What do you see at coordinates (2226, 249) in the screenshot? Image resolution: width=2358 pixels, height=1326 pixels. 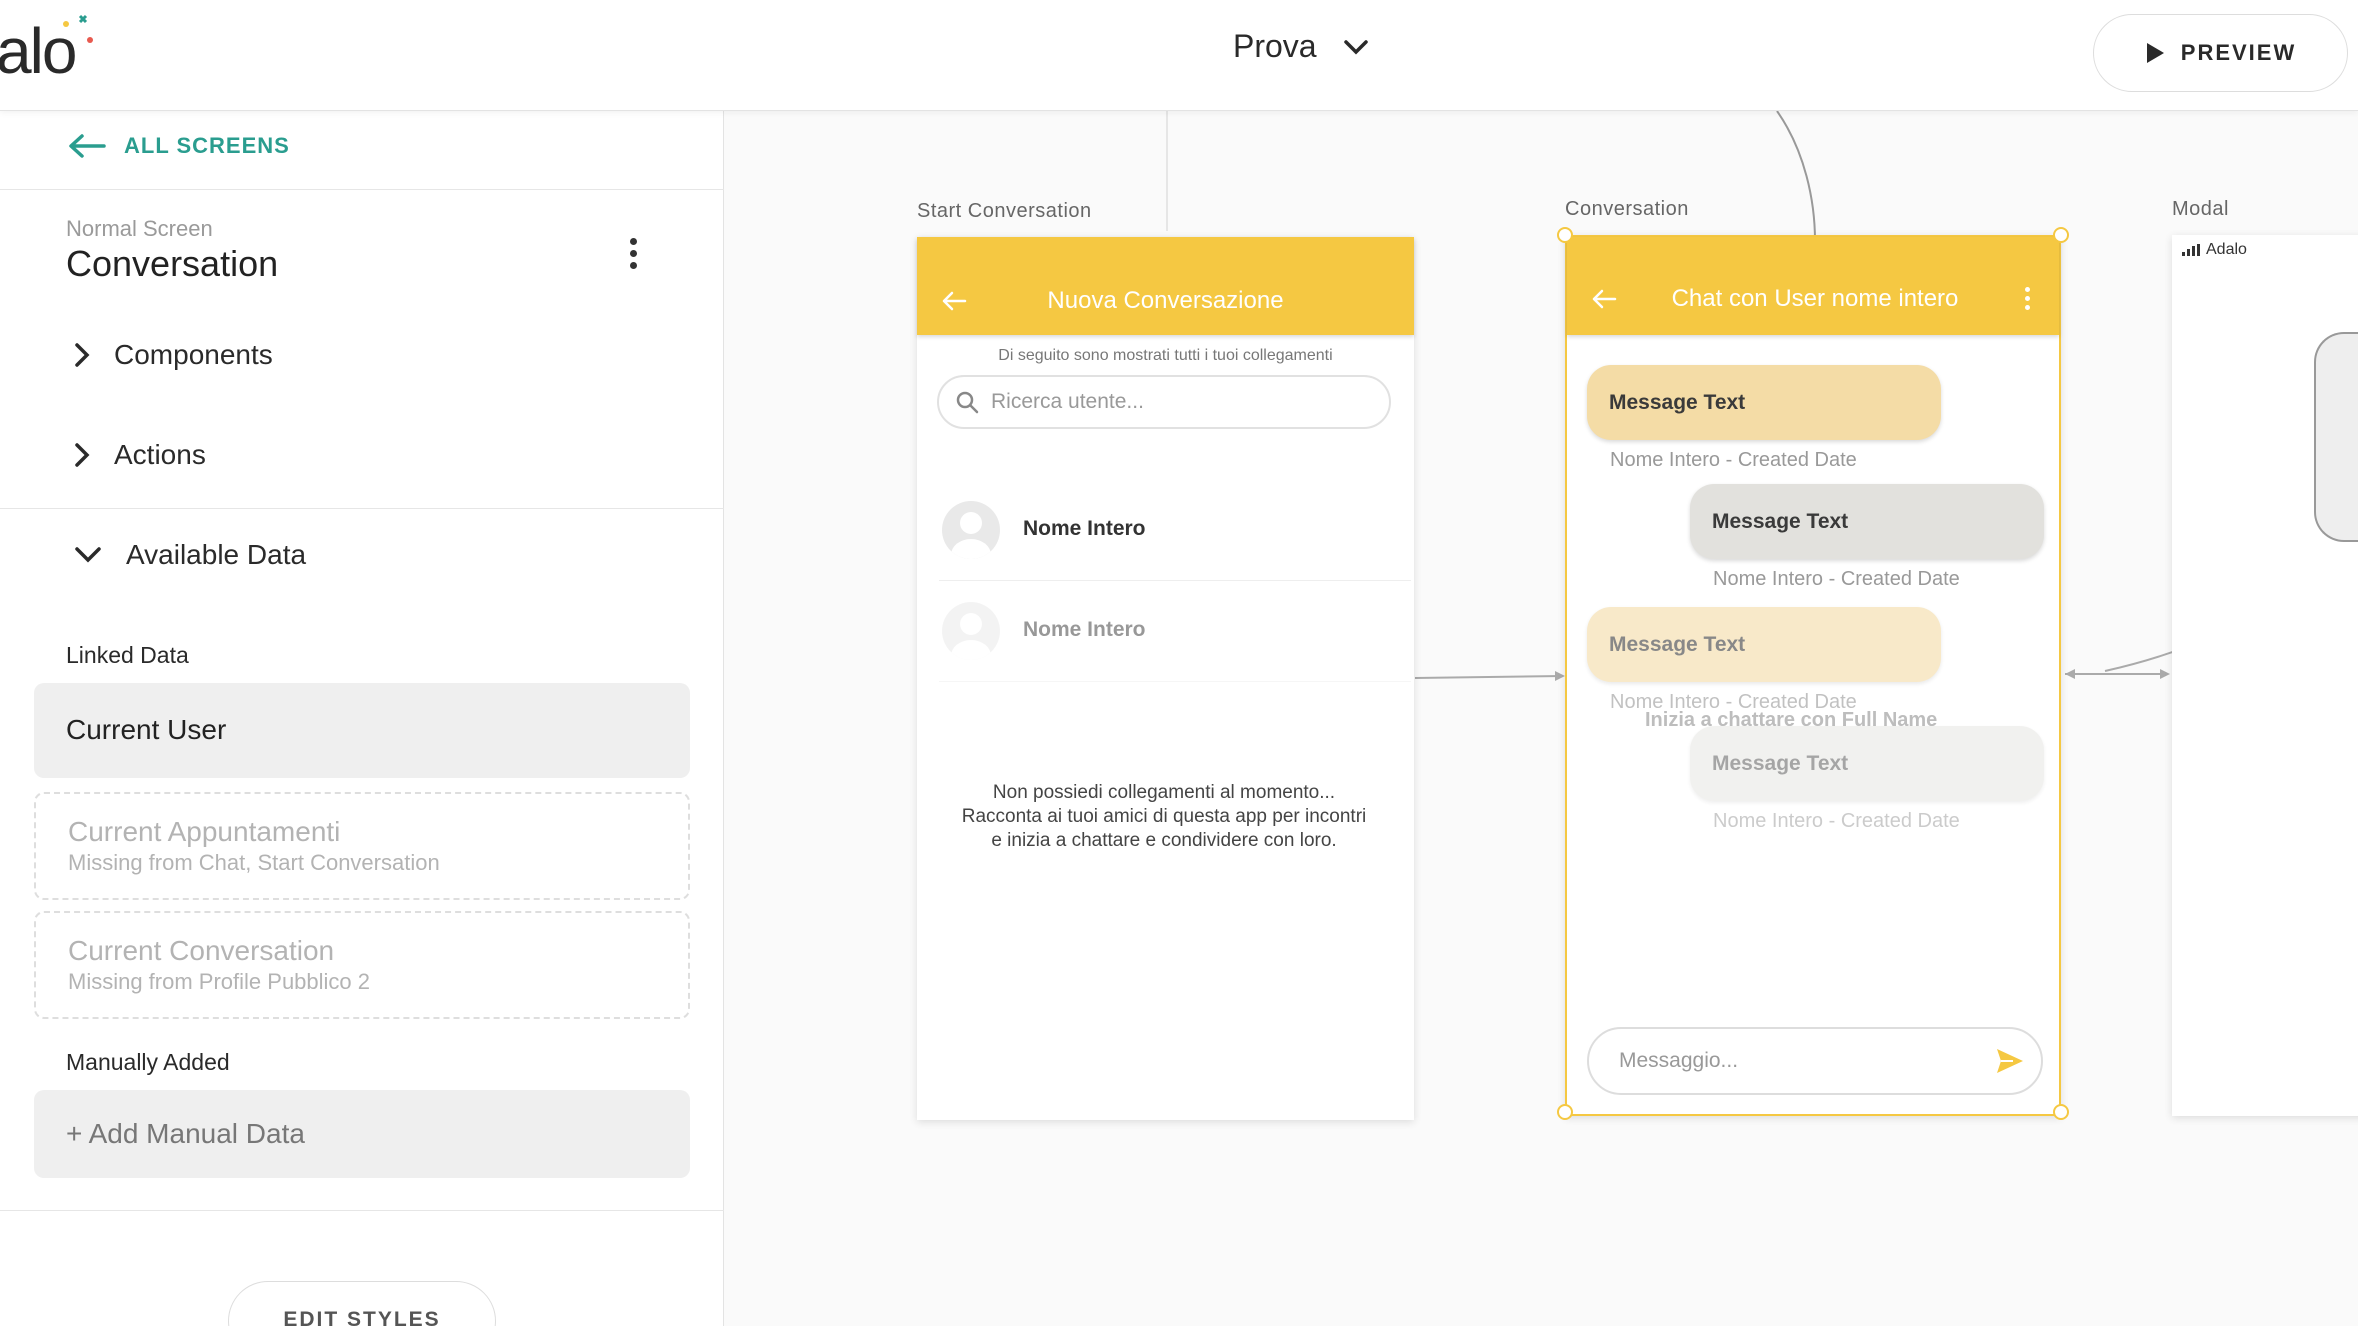 I see `status-carrier: Adalo` at bounding box center [2226, 249].